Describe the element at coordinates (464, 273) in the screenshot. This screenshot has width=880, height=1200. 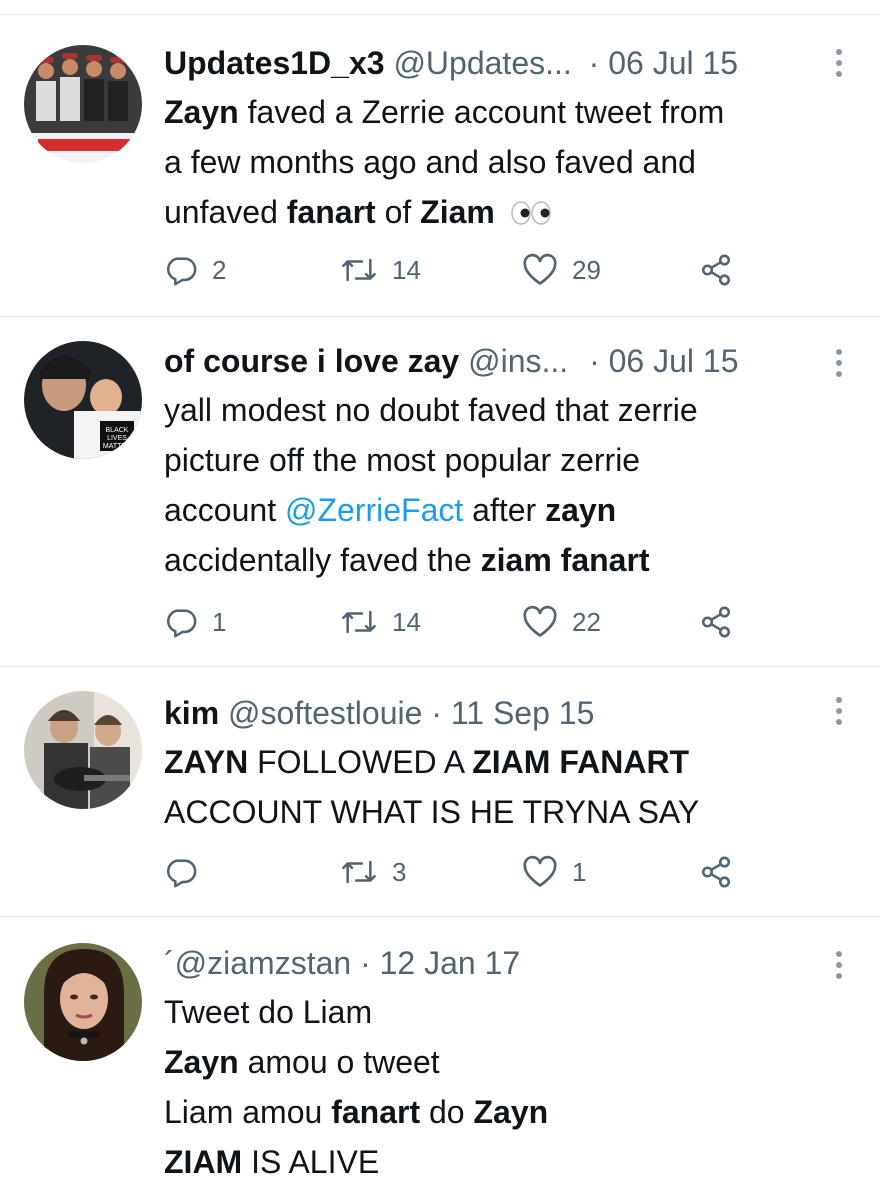
I see `tweet-actions: 2 14 29` at that location.